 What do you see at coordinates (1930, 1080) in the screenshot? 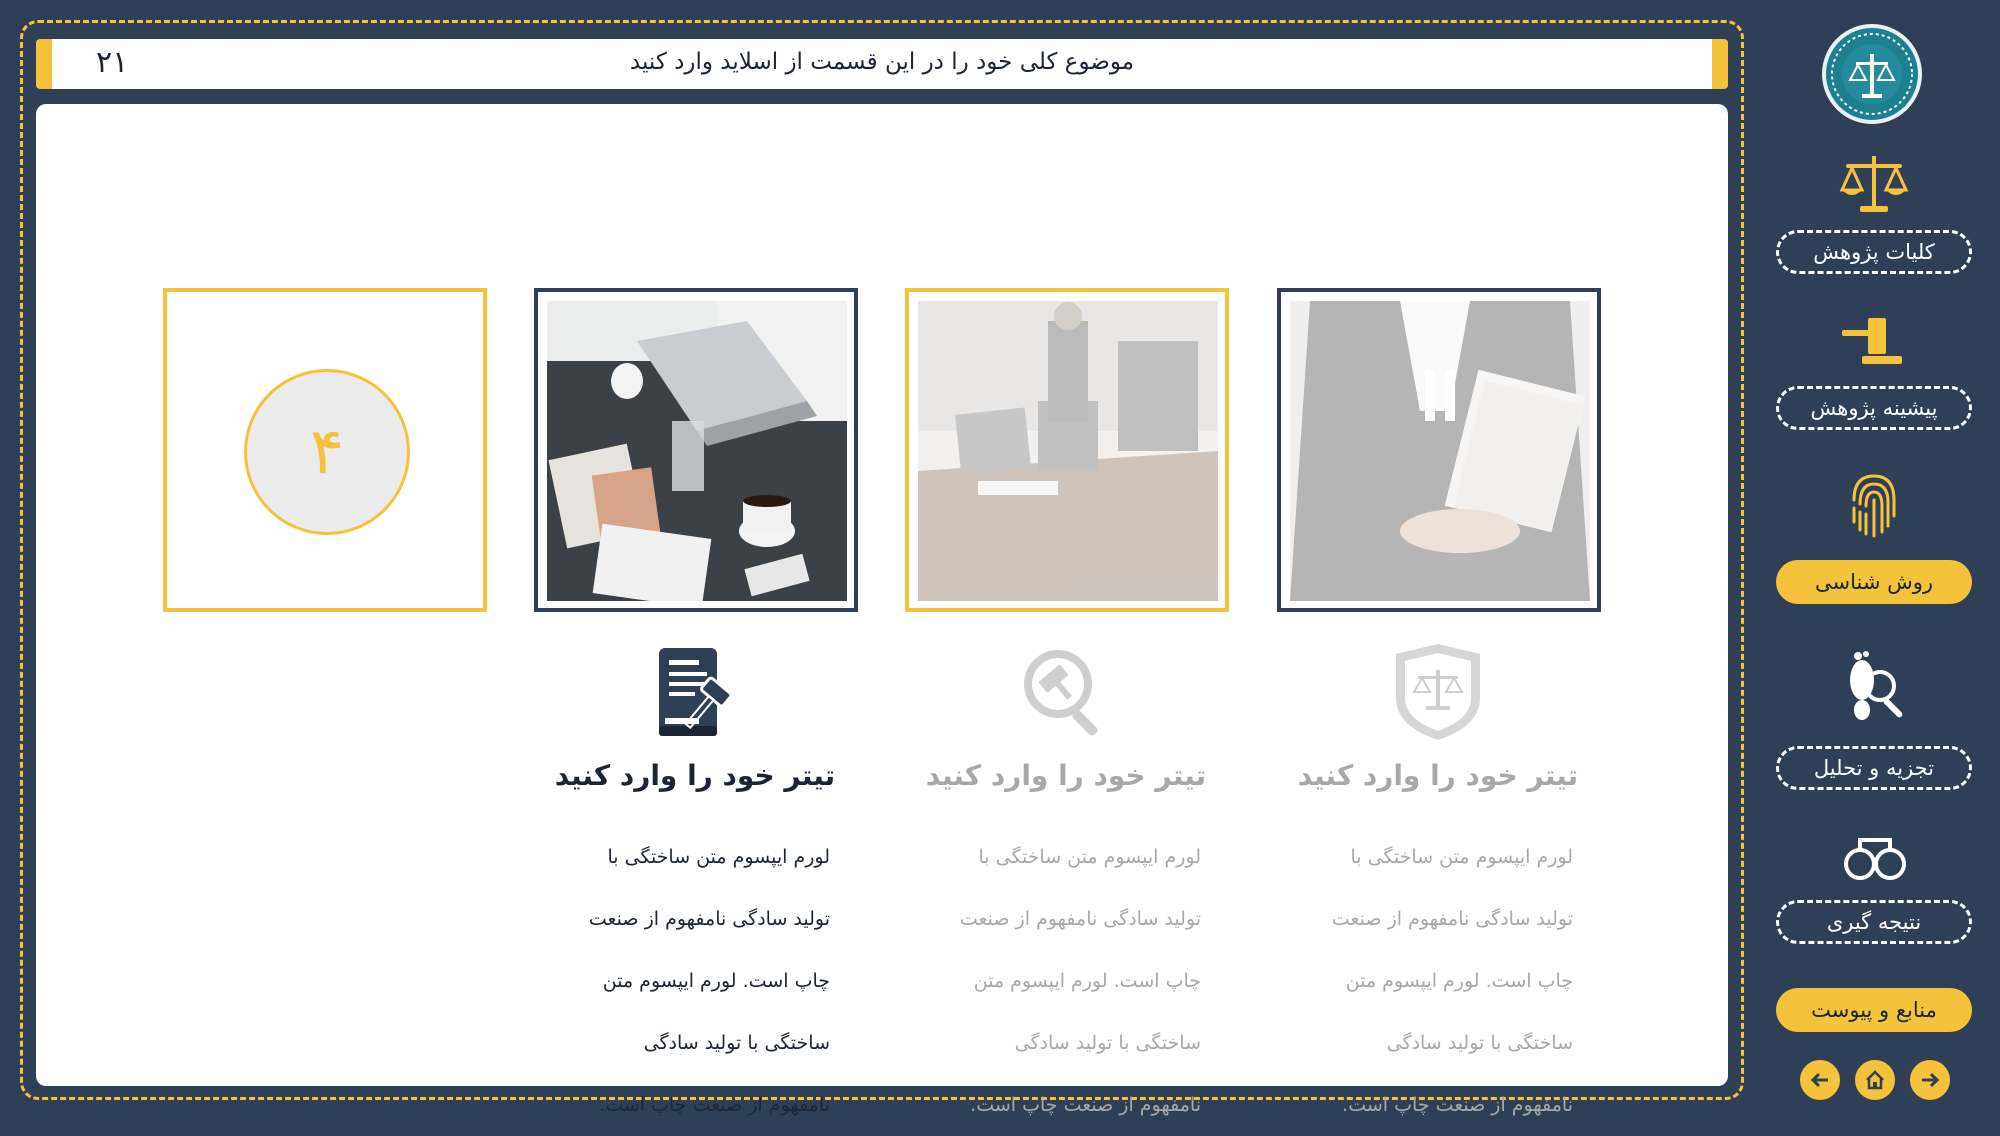
I see `arrow-right-icon` at bounding box center [1930, 1080].